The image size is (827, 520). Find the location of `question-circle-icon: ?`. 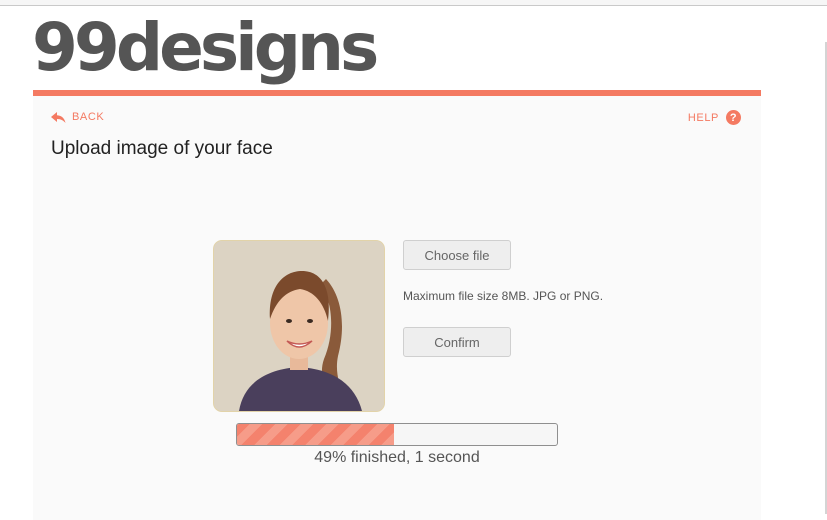

question-circle-icon: ? is located at coordinates (733, 117).